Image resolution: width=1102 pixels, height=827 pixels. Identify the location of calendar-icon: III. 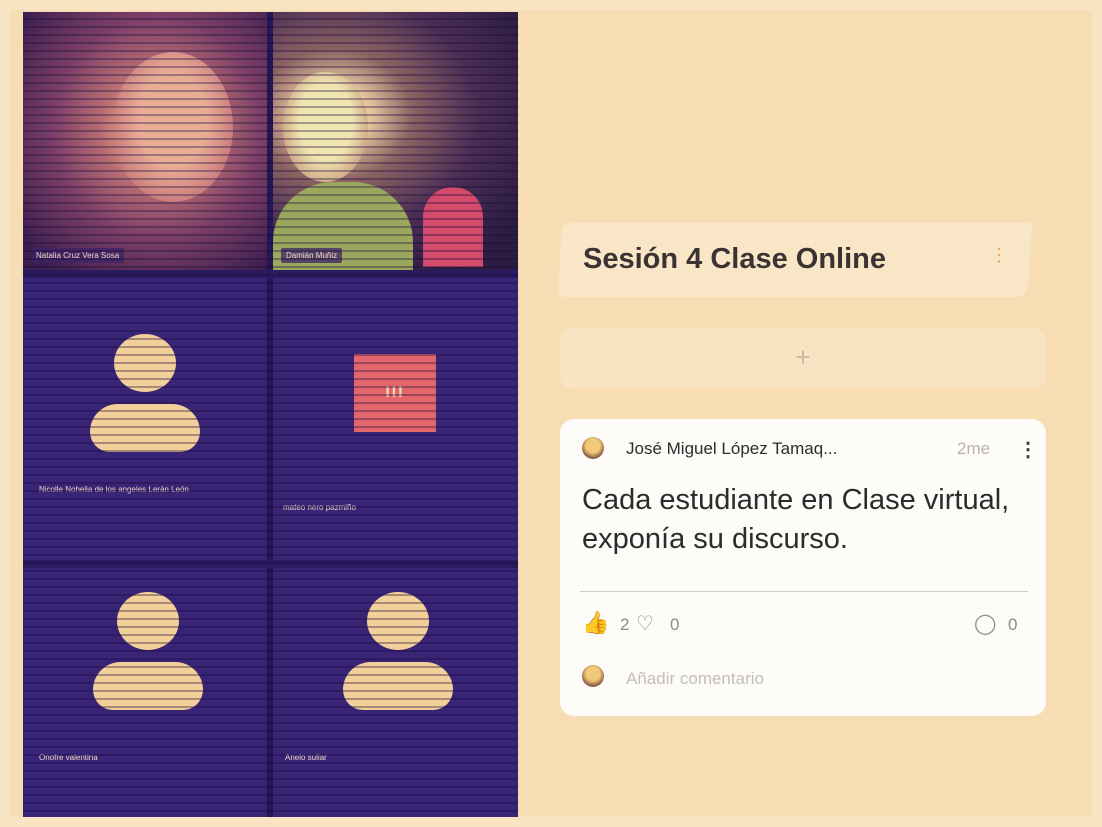
(395, 393).